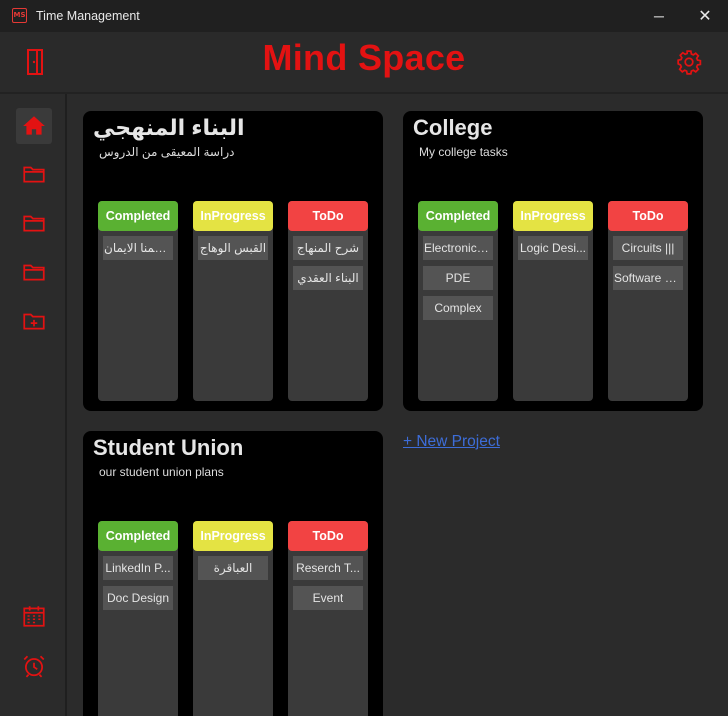  What do you see at coordinates (161, 472) in the screenshot?
I see `project-description: our student union plans` at bounding box center [161, 472].